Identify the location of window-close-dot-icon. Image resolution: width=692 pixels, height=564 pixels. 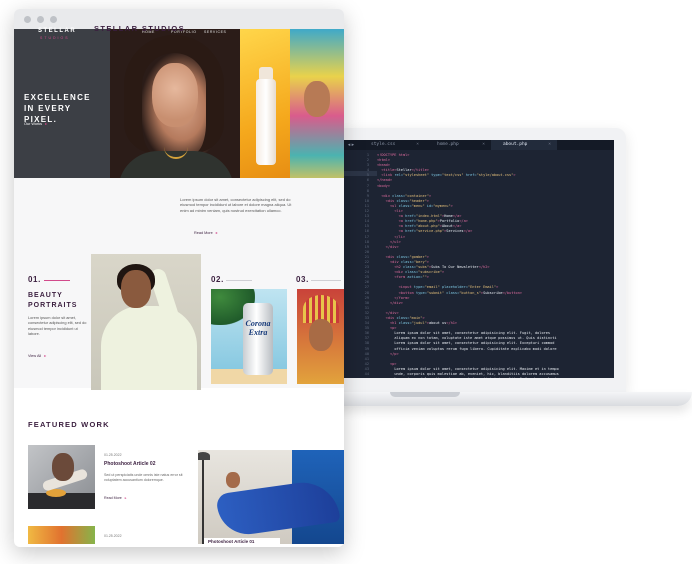
(27, 19).